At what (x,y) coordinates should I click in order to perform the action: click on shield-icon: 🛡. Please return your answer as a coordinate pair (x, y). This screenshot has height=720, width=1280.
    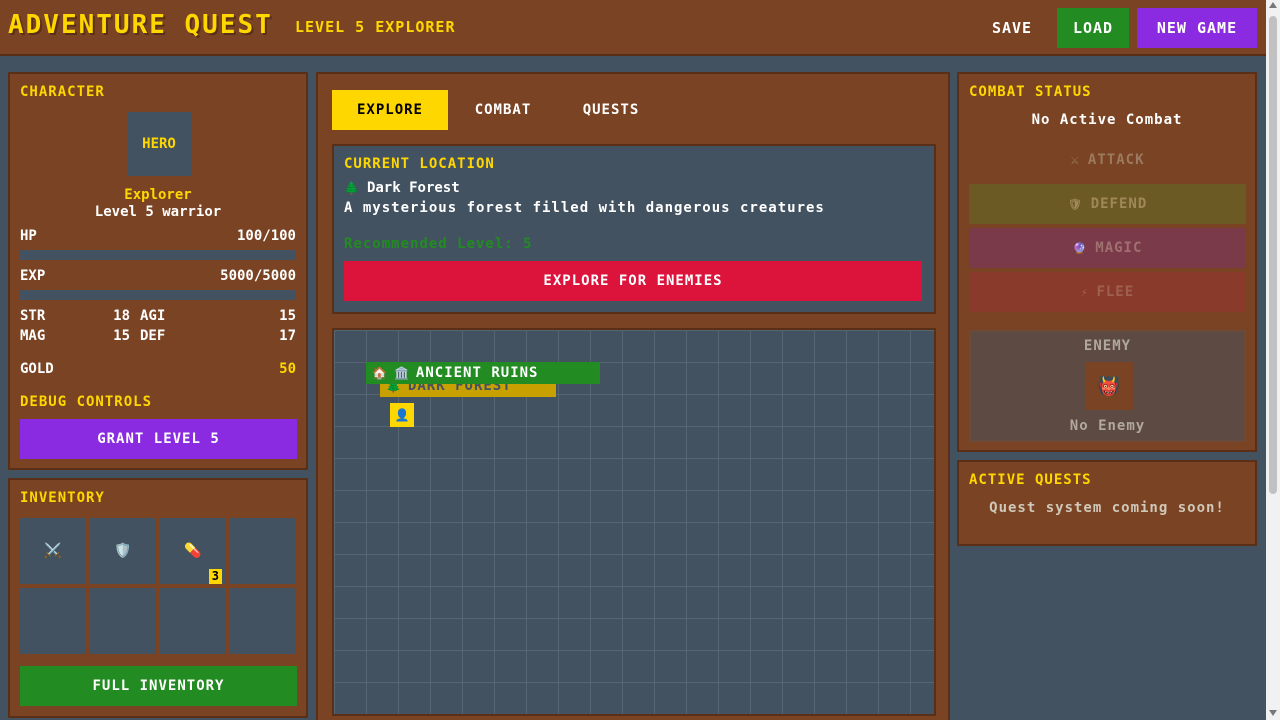
    Looking at the image, I should click on (1075, 204).